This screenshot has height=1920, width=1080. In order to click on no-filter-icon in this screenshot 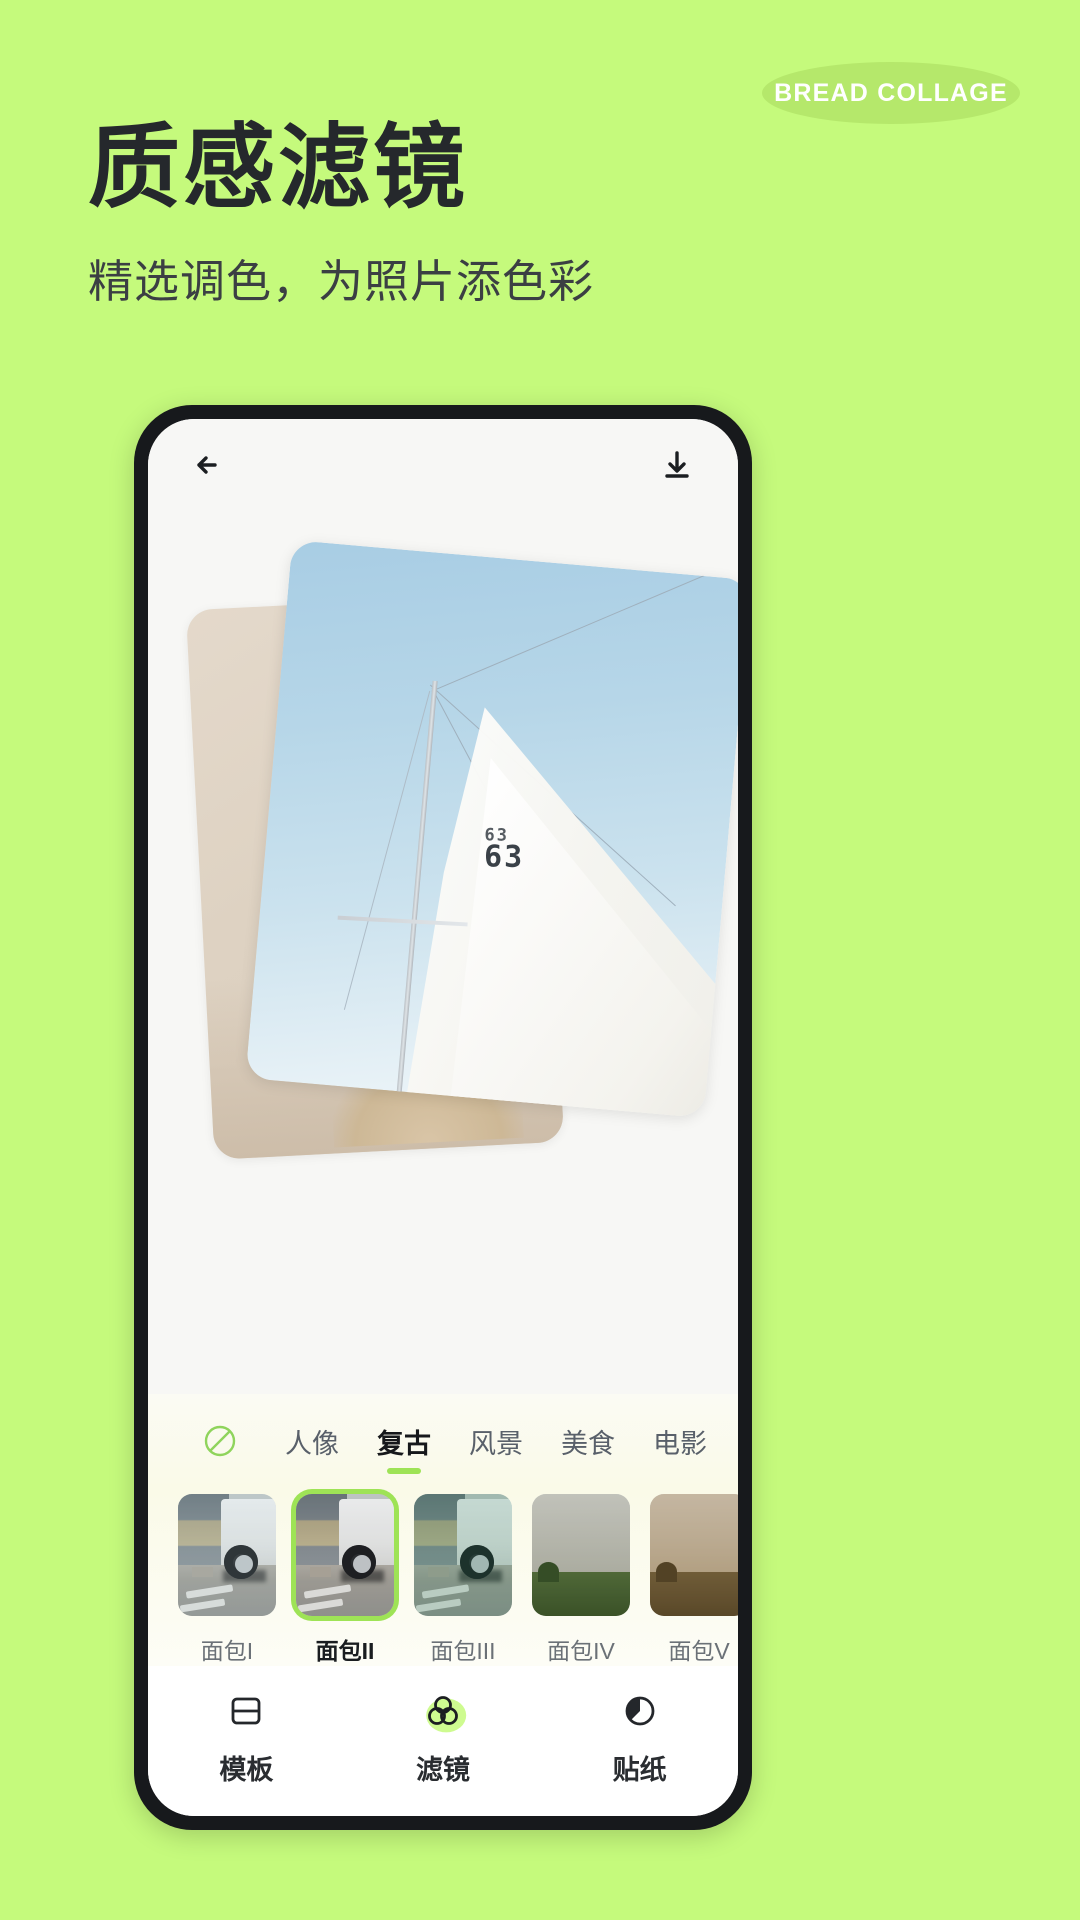, I will do `click(220, 1441)`.